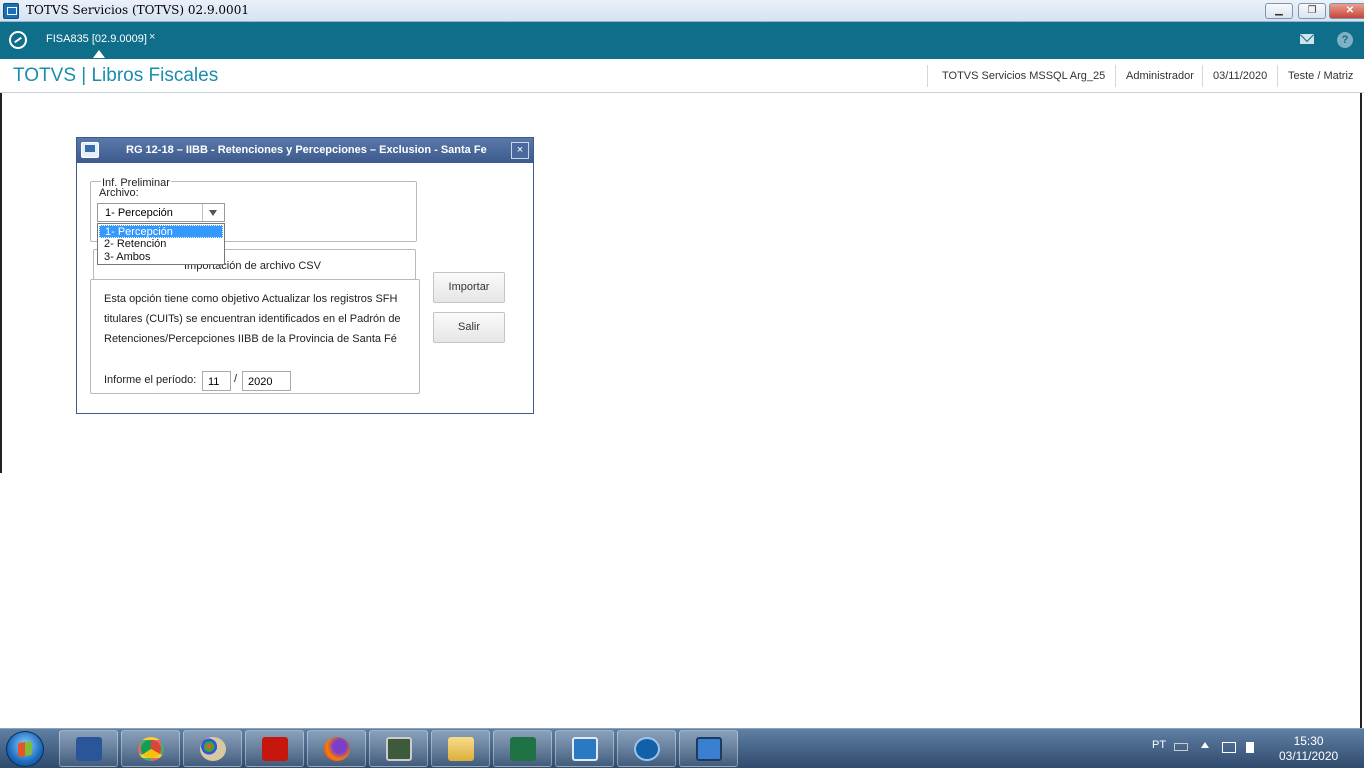 The height and width of the screenshot is (768, 1364). I want to click on volume-icon, so click(1250, 747).